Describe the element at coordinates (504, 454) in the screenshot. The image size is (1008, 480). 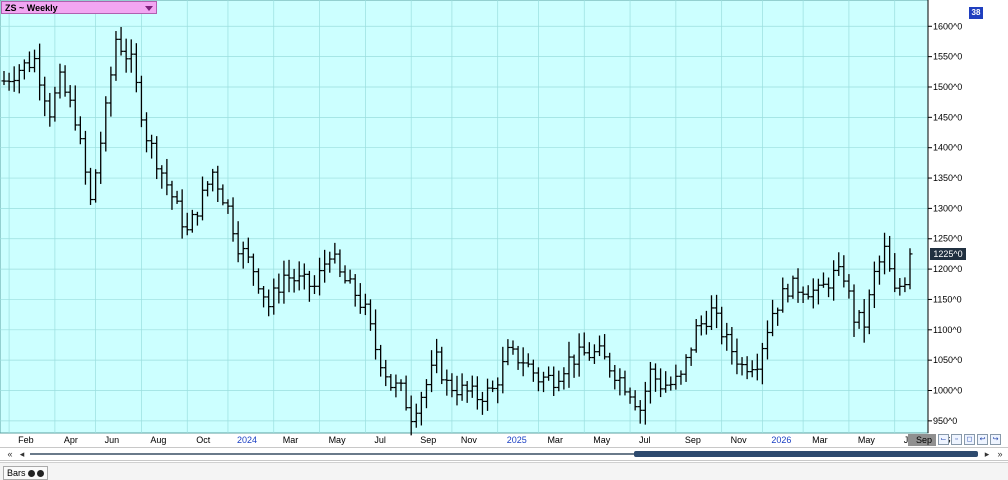
I see `time-scrollbar: « ◂ ▸ »` at that location.